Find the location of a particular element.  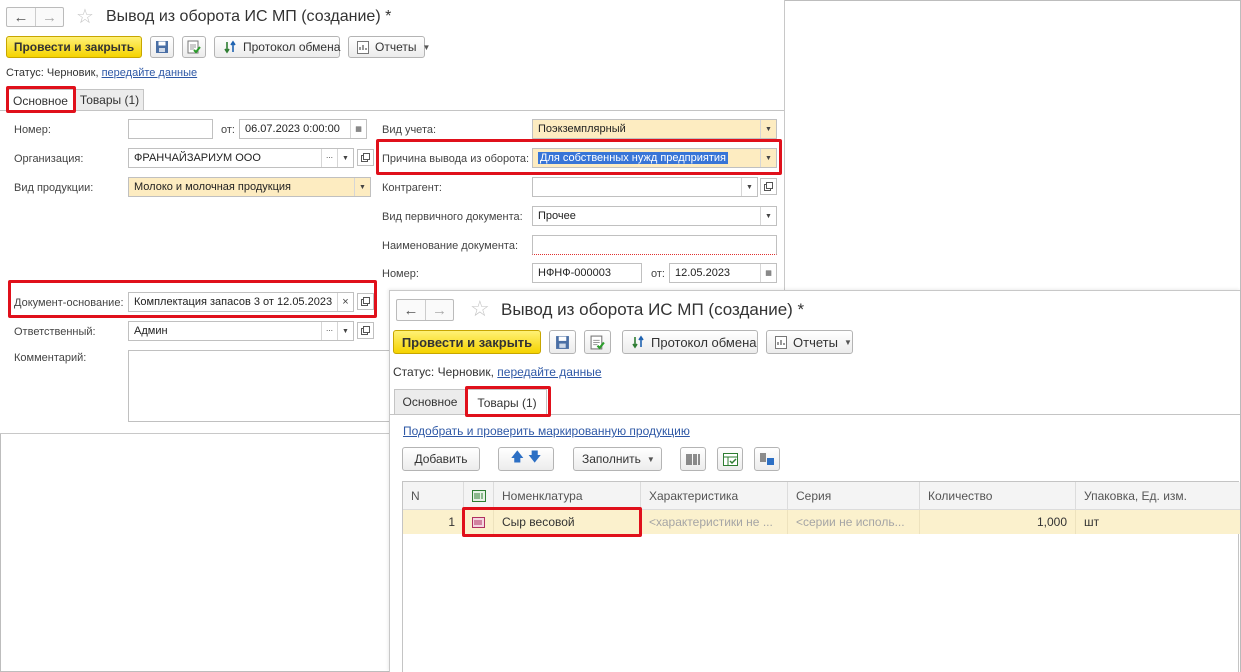

fill-button: Заполнить ▼ is located at coordinates (617, 459).